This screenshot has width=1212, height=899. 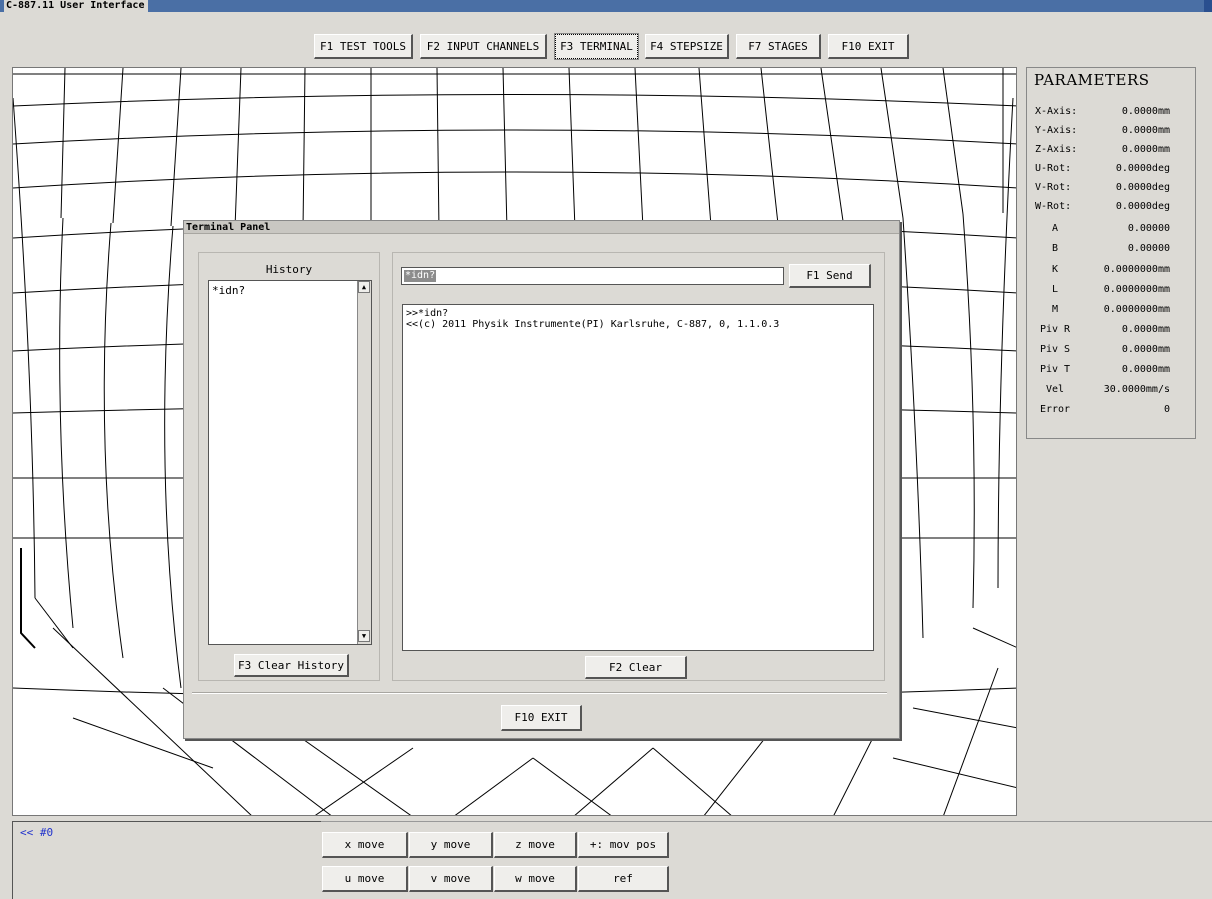 I want to click on status-text: << #0, so click(x=37, y=832).